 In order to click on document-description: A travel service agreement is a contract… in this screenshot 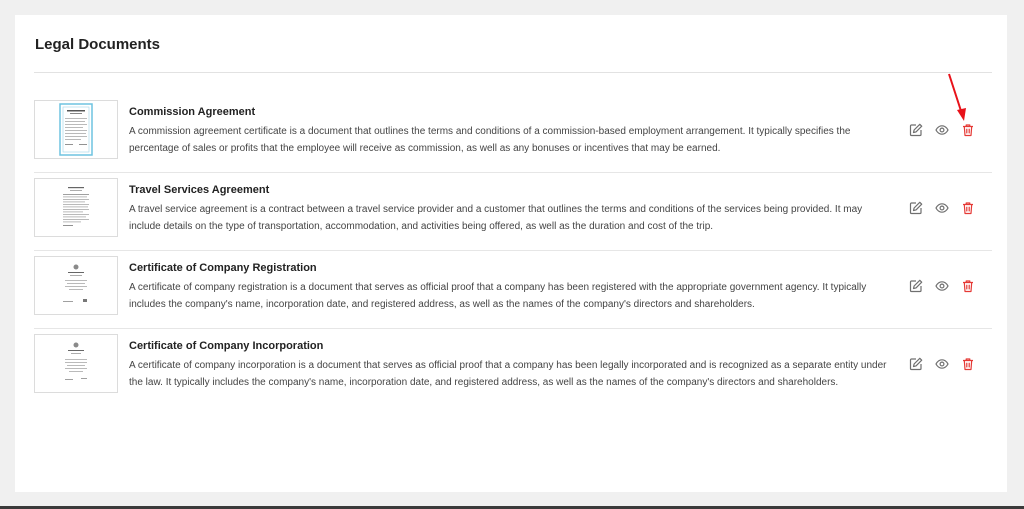, I will do `click(496, 218)`.